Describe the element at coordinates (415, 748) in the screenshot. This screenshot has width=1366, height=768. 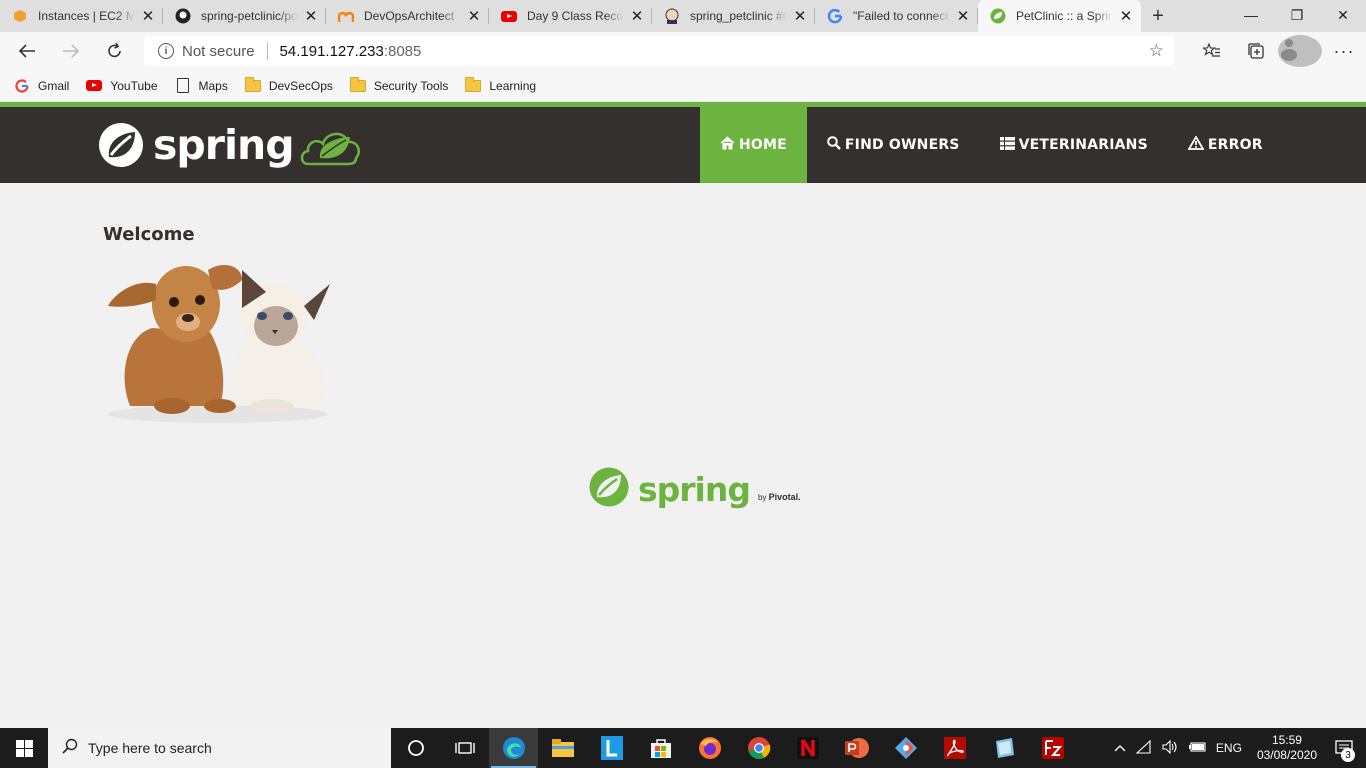
I see `cortana-icon` at that location.